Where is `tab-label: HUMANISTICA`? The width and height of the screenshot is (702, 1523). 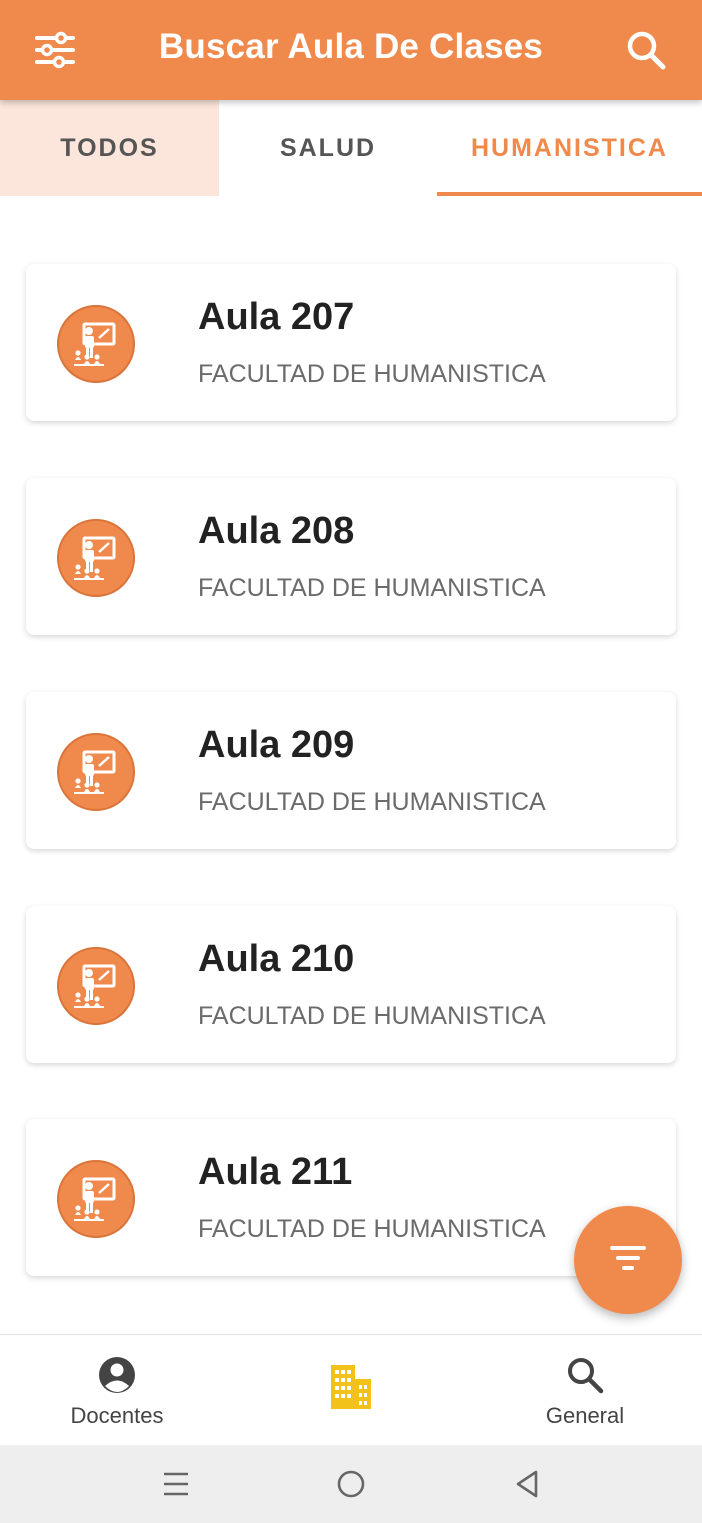
tab-label: HUMANISTICA is located at coordinates (569, 147).